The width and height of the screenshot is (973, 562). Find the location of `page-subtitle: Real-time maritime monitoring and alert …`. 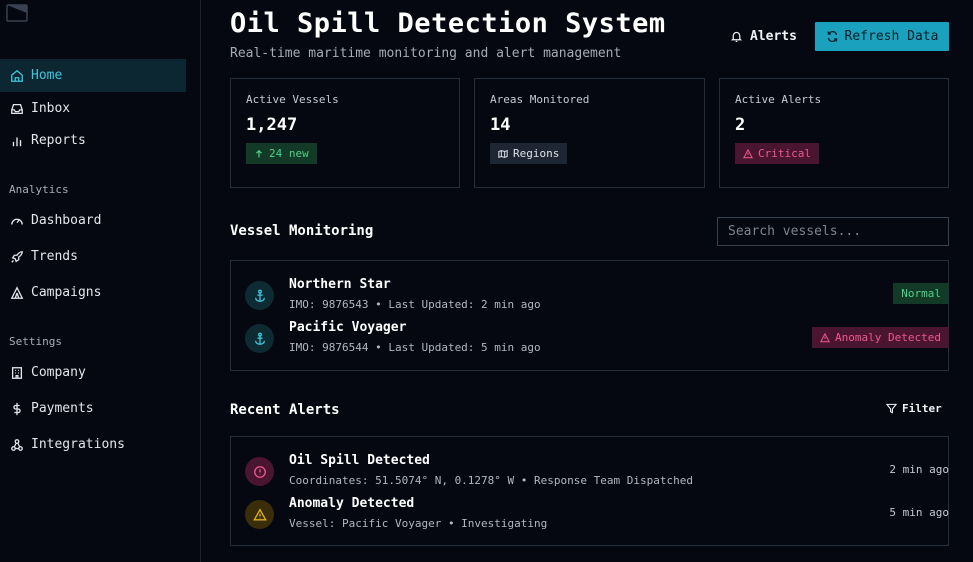

page-subtitle: Real-time maritime monitoring and alert … is located at coordinates (426, 53).